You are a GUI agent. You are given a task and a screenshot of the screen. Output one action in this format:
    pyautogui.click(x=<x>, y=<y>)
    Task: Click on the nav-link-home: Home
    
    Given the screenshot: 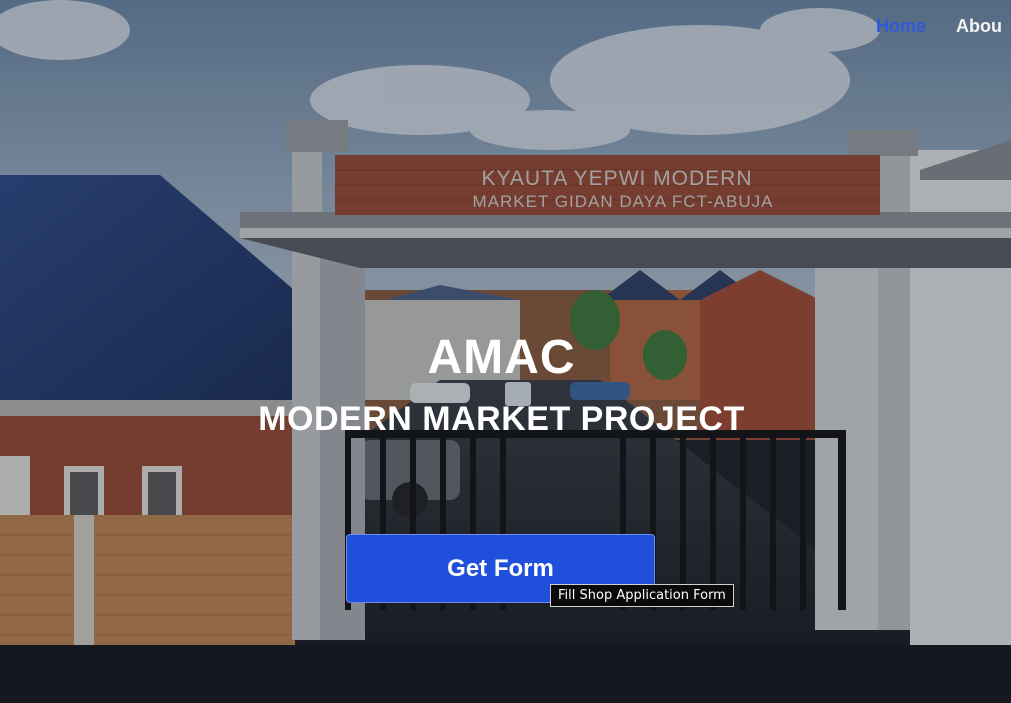 What is the action you would take?
    pyautogui.click(x=901, y=26)
    